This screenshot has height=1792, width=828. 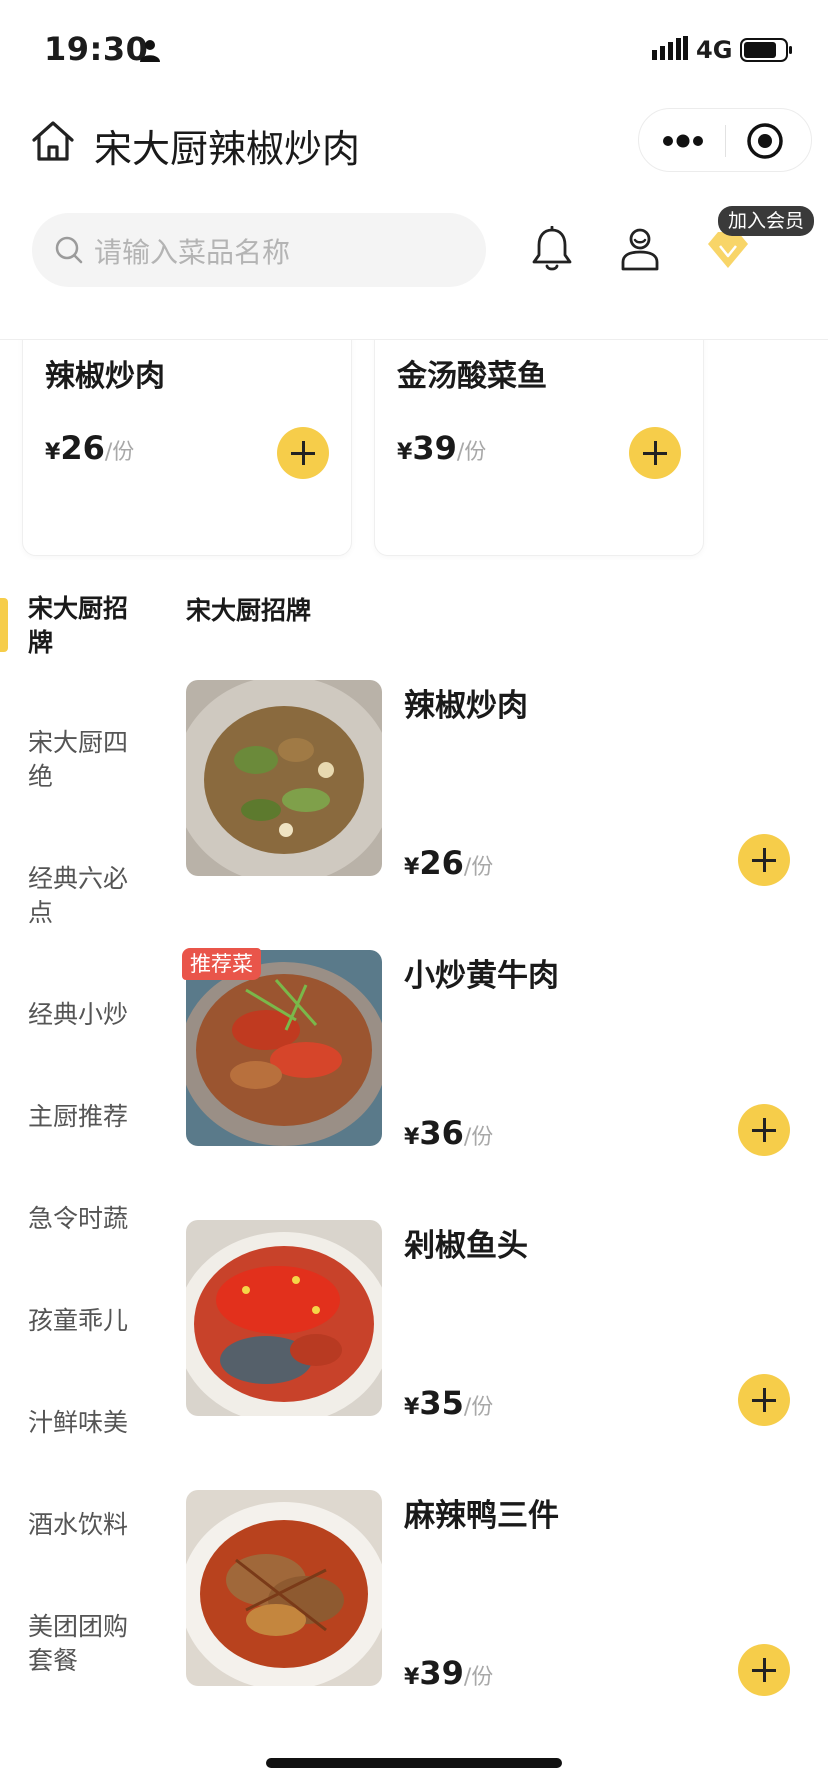 I want to click on featured-price: ¥39/份, so click(x=441, y=448).